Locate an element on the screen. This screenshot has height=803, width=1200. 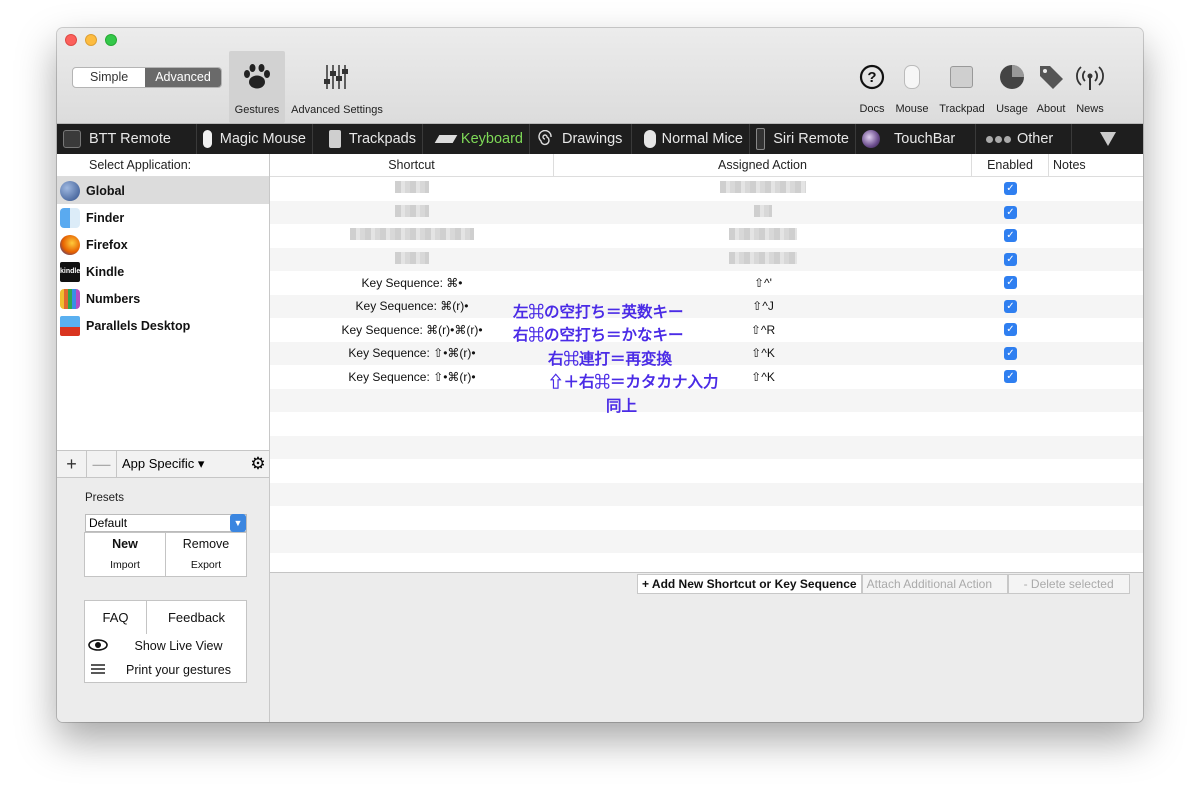
show-live-view-button: Show Live View is located at coordinates (178, 646).